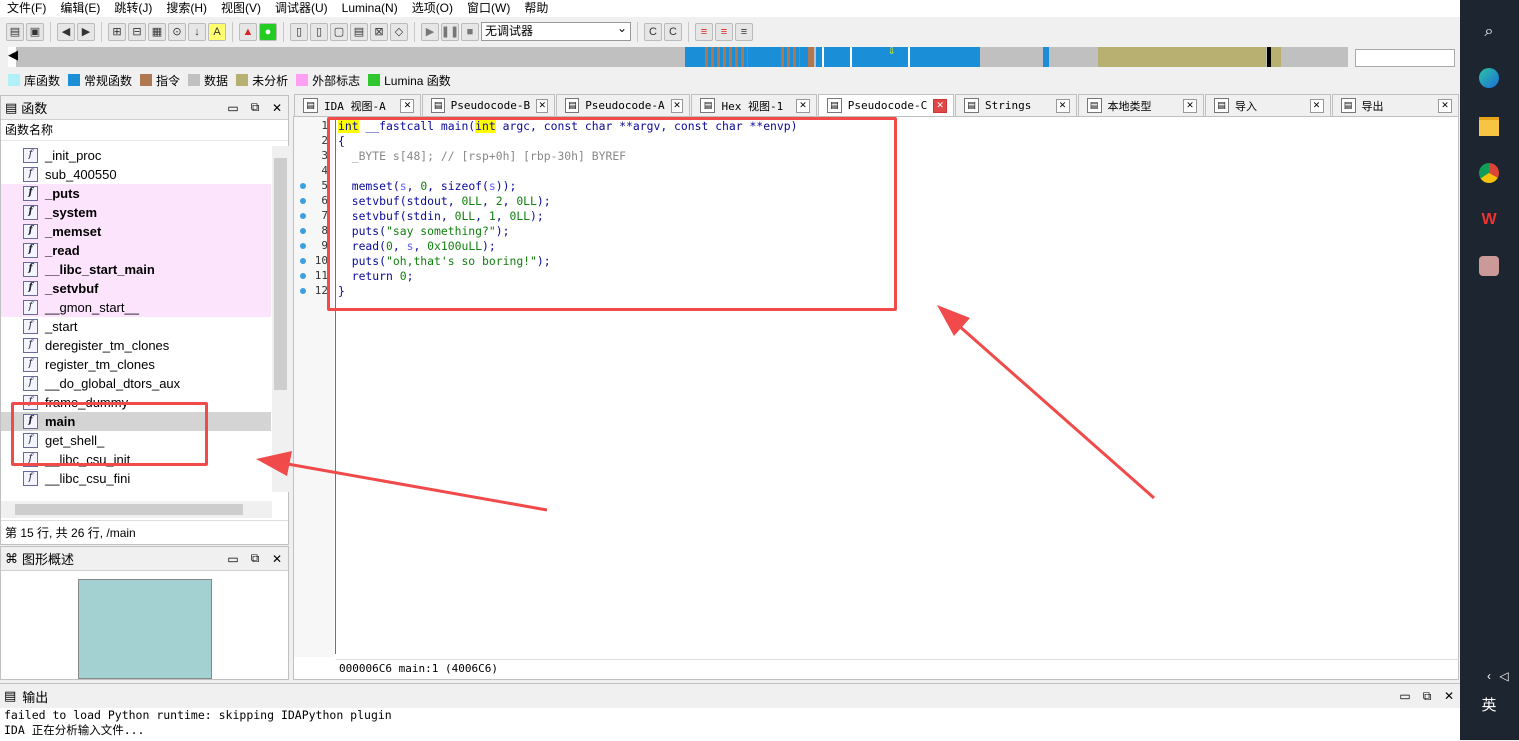  Describe the element at coordinates (1489, 78) in the screenshot. I see `edge-browser-icon` at that location.